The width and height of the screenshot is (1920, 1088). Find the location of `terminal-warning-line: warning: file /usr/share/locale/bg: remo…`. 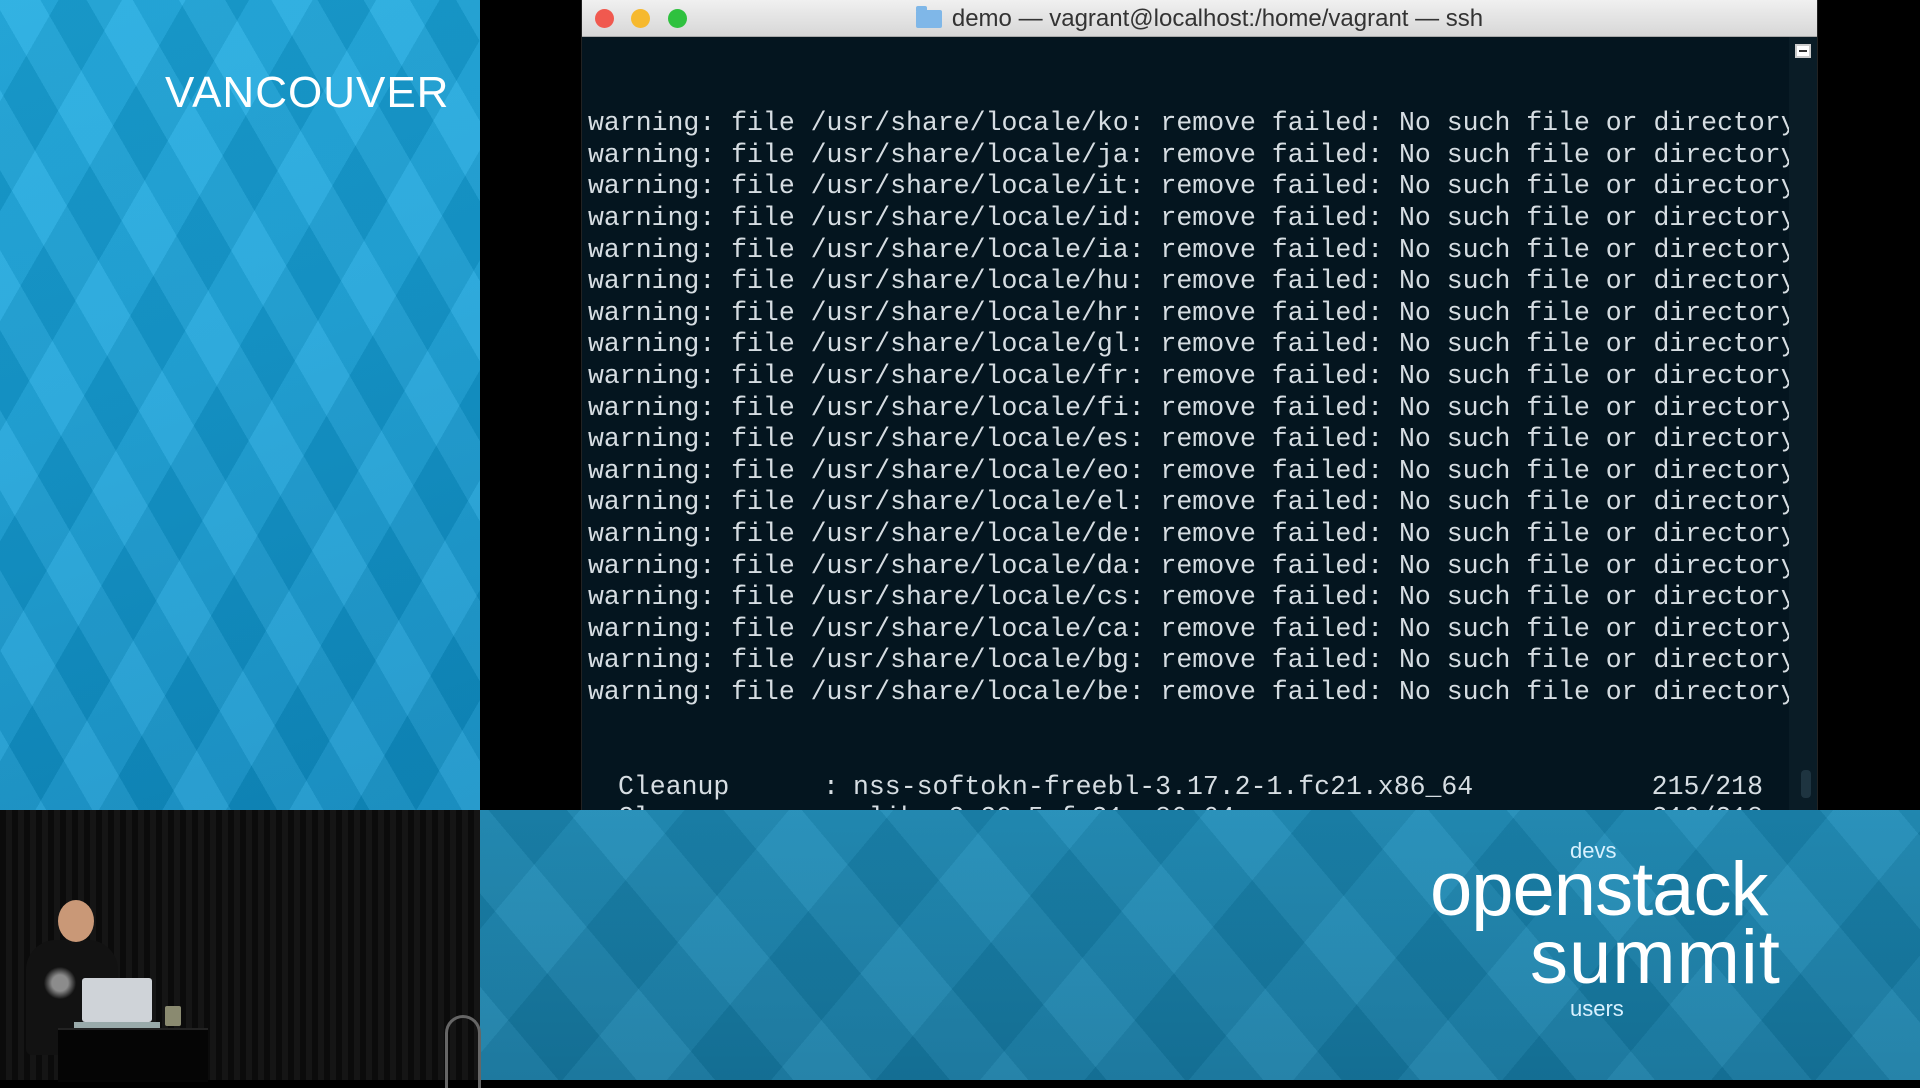

terminal-warning-line: warning: file /usr/share/locale/bg: remo… is located at coordinates (1192, 660).